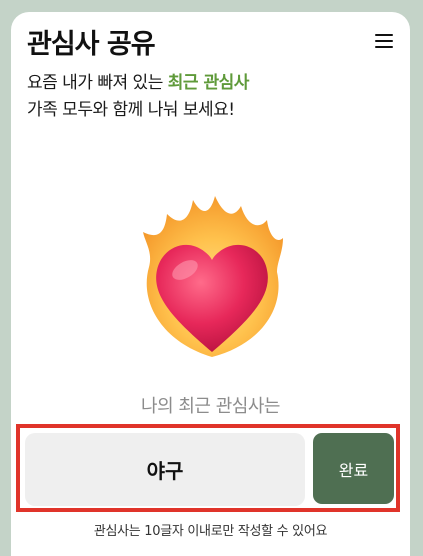 Image resolution: width=423 pixels, height=556 pixels. What do you see at coordinates (91, 44) in the screenshot?
I see `page-title: 관심사 공유` at bounding box center [91, 44].